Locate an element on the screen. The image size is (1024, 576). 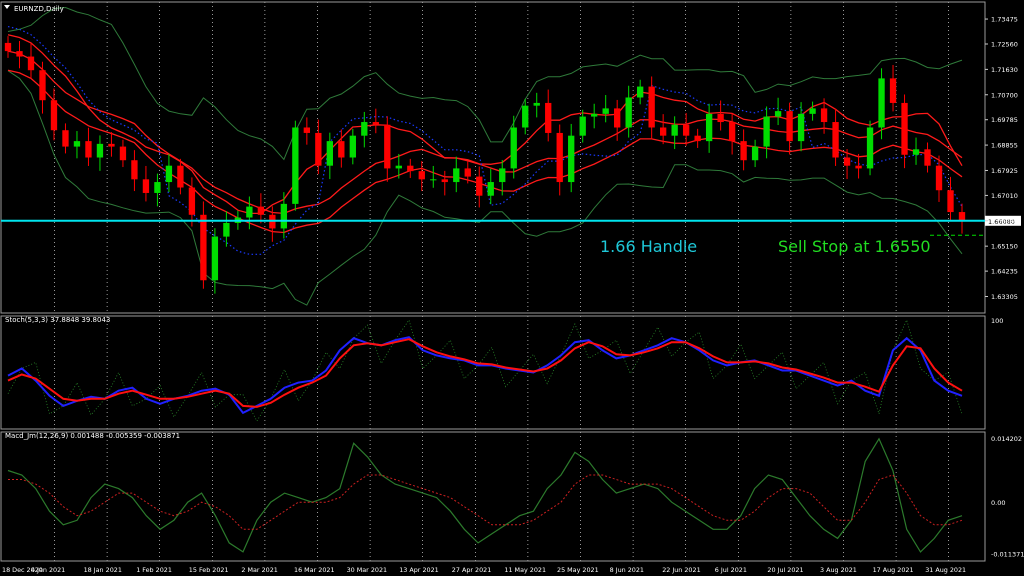
time-label: 3 Aug 2021 is located at coordinates (838, 570).